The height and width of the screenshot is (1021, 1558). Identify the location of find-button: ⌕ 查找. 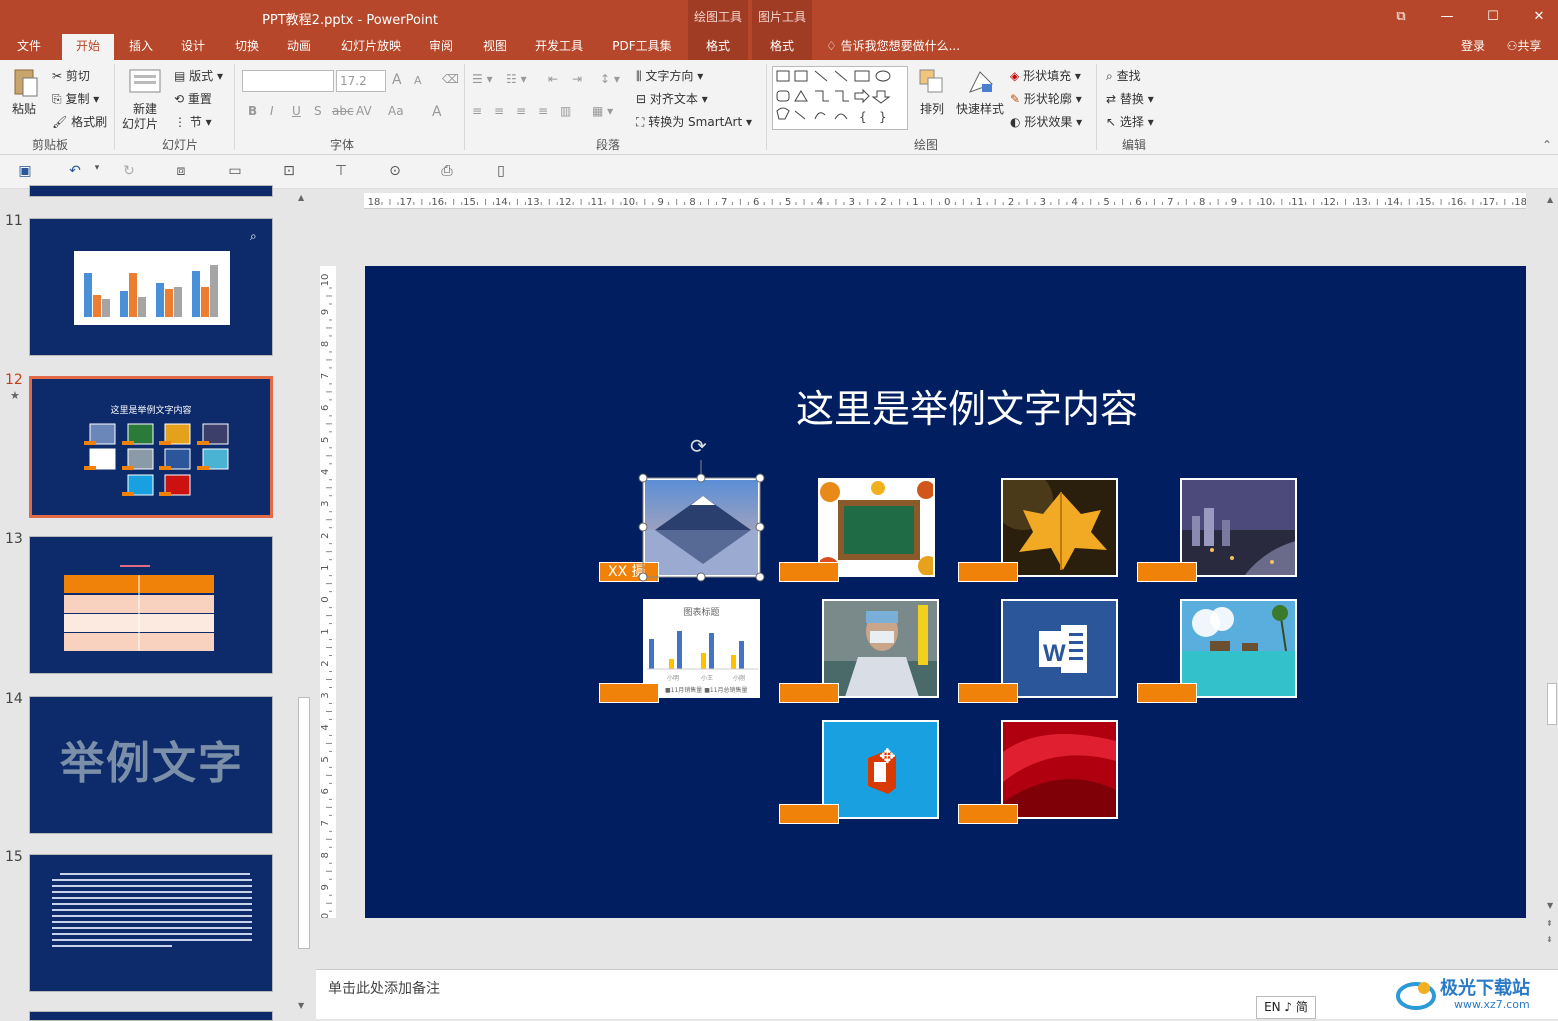
(1123, 75).